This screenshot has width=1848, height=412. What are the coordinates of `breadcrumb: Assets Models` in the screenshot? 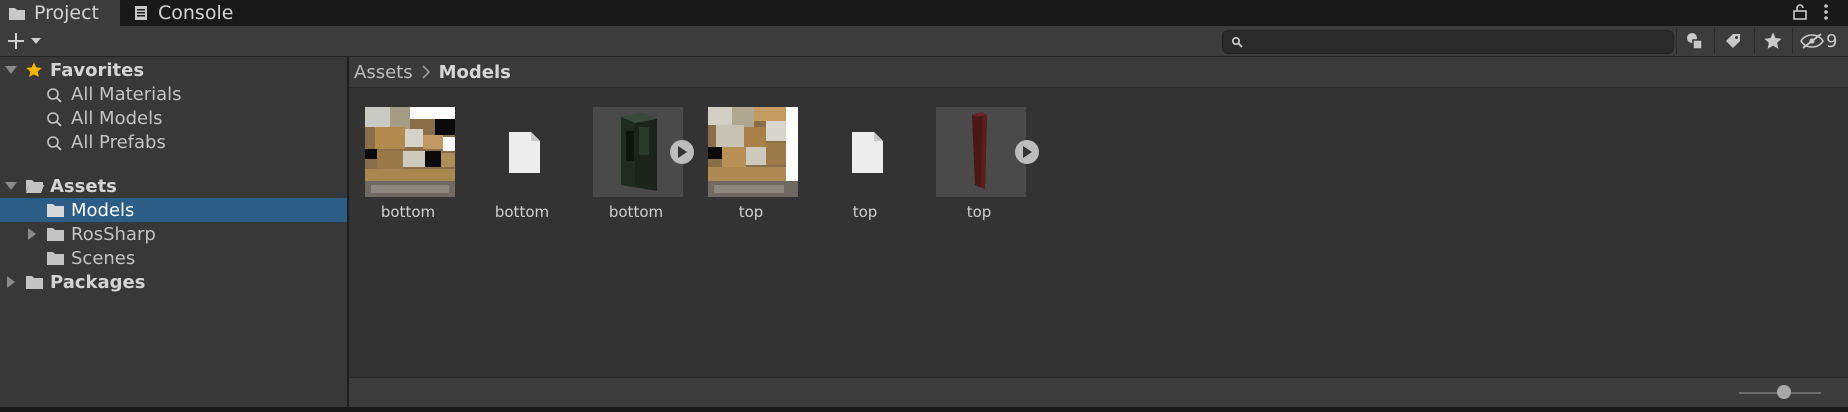 It's located at (1098, 72).